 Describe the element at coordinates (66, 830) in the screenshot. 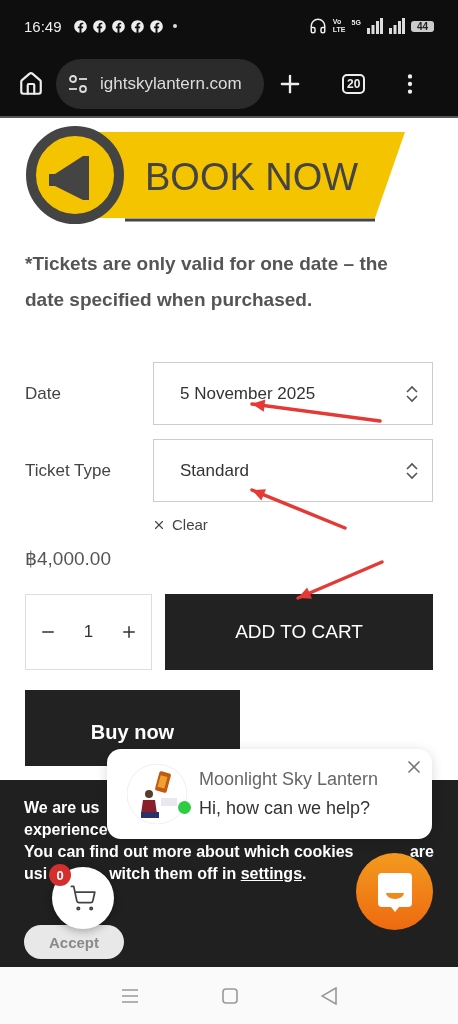

I see `cookie-text: experience` at that location.